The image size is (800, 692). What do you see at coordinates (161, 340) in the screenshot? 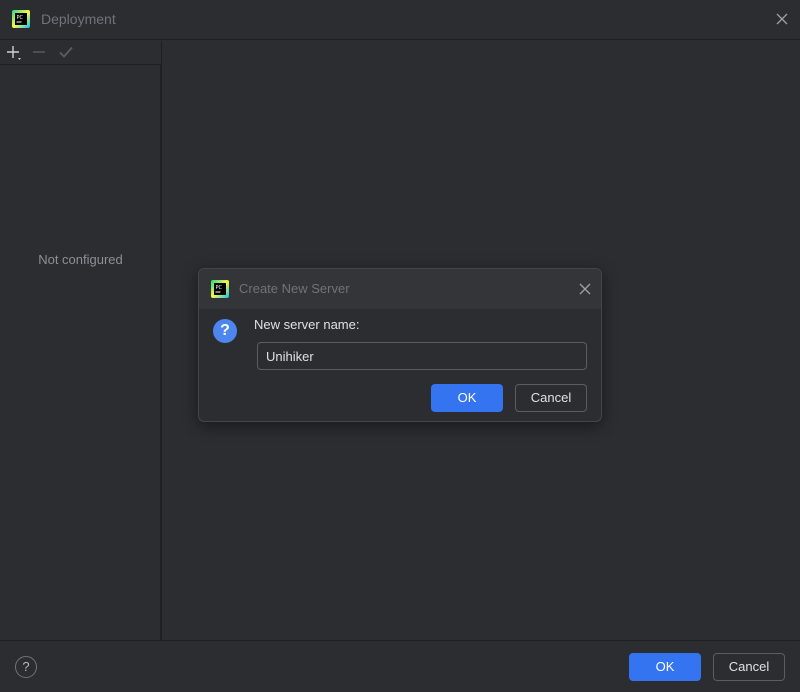
I see `panel-divider` at bounding box center [161, 340].